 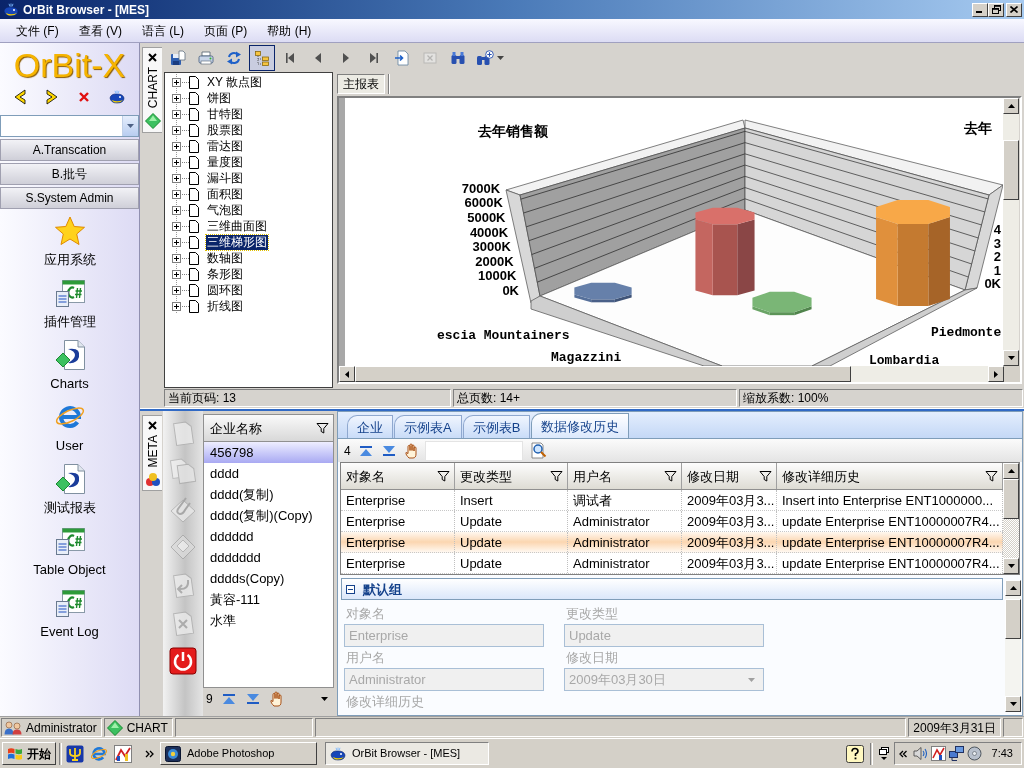 I want to click on list-item: dddd(复制)(Copy), so click(x=268, y=515).